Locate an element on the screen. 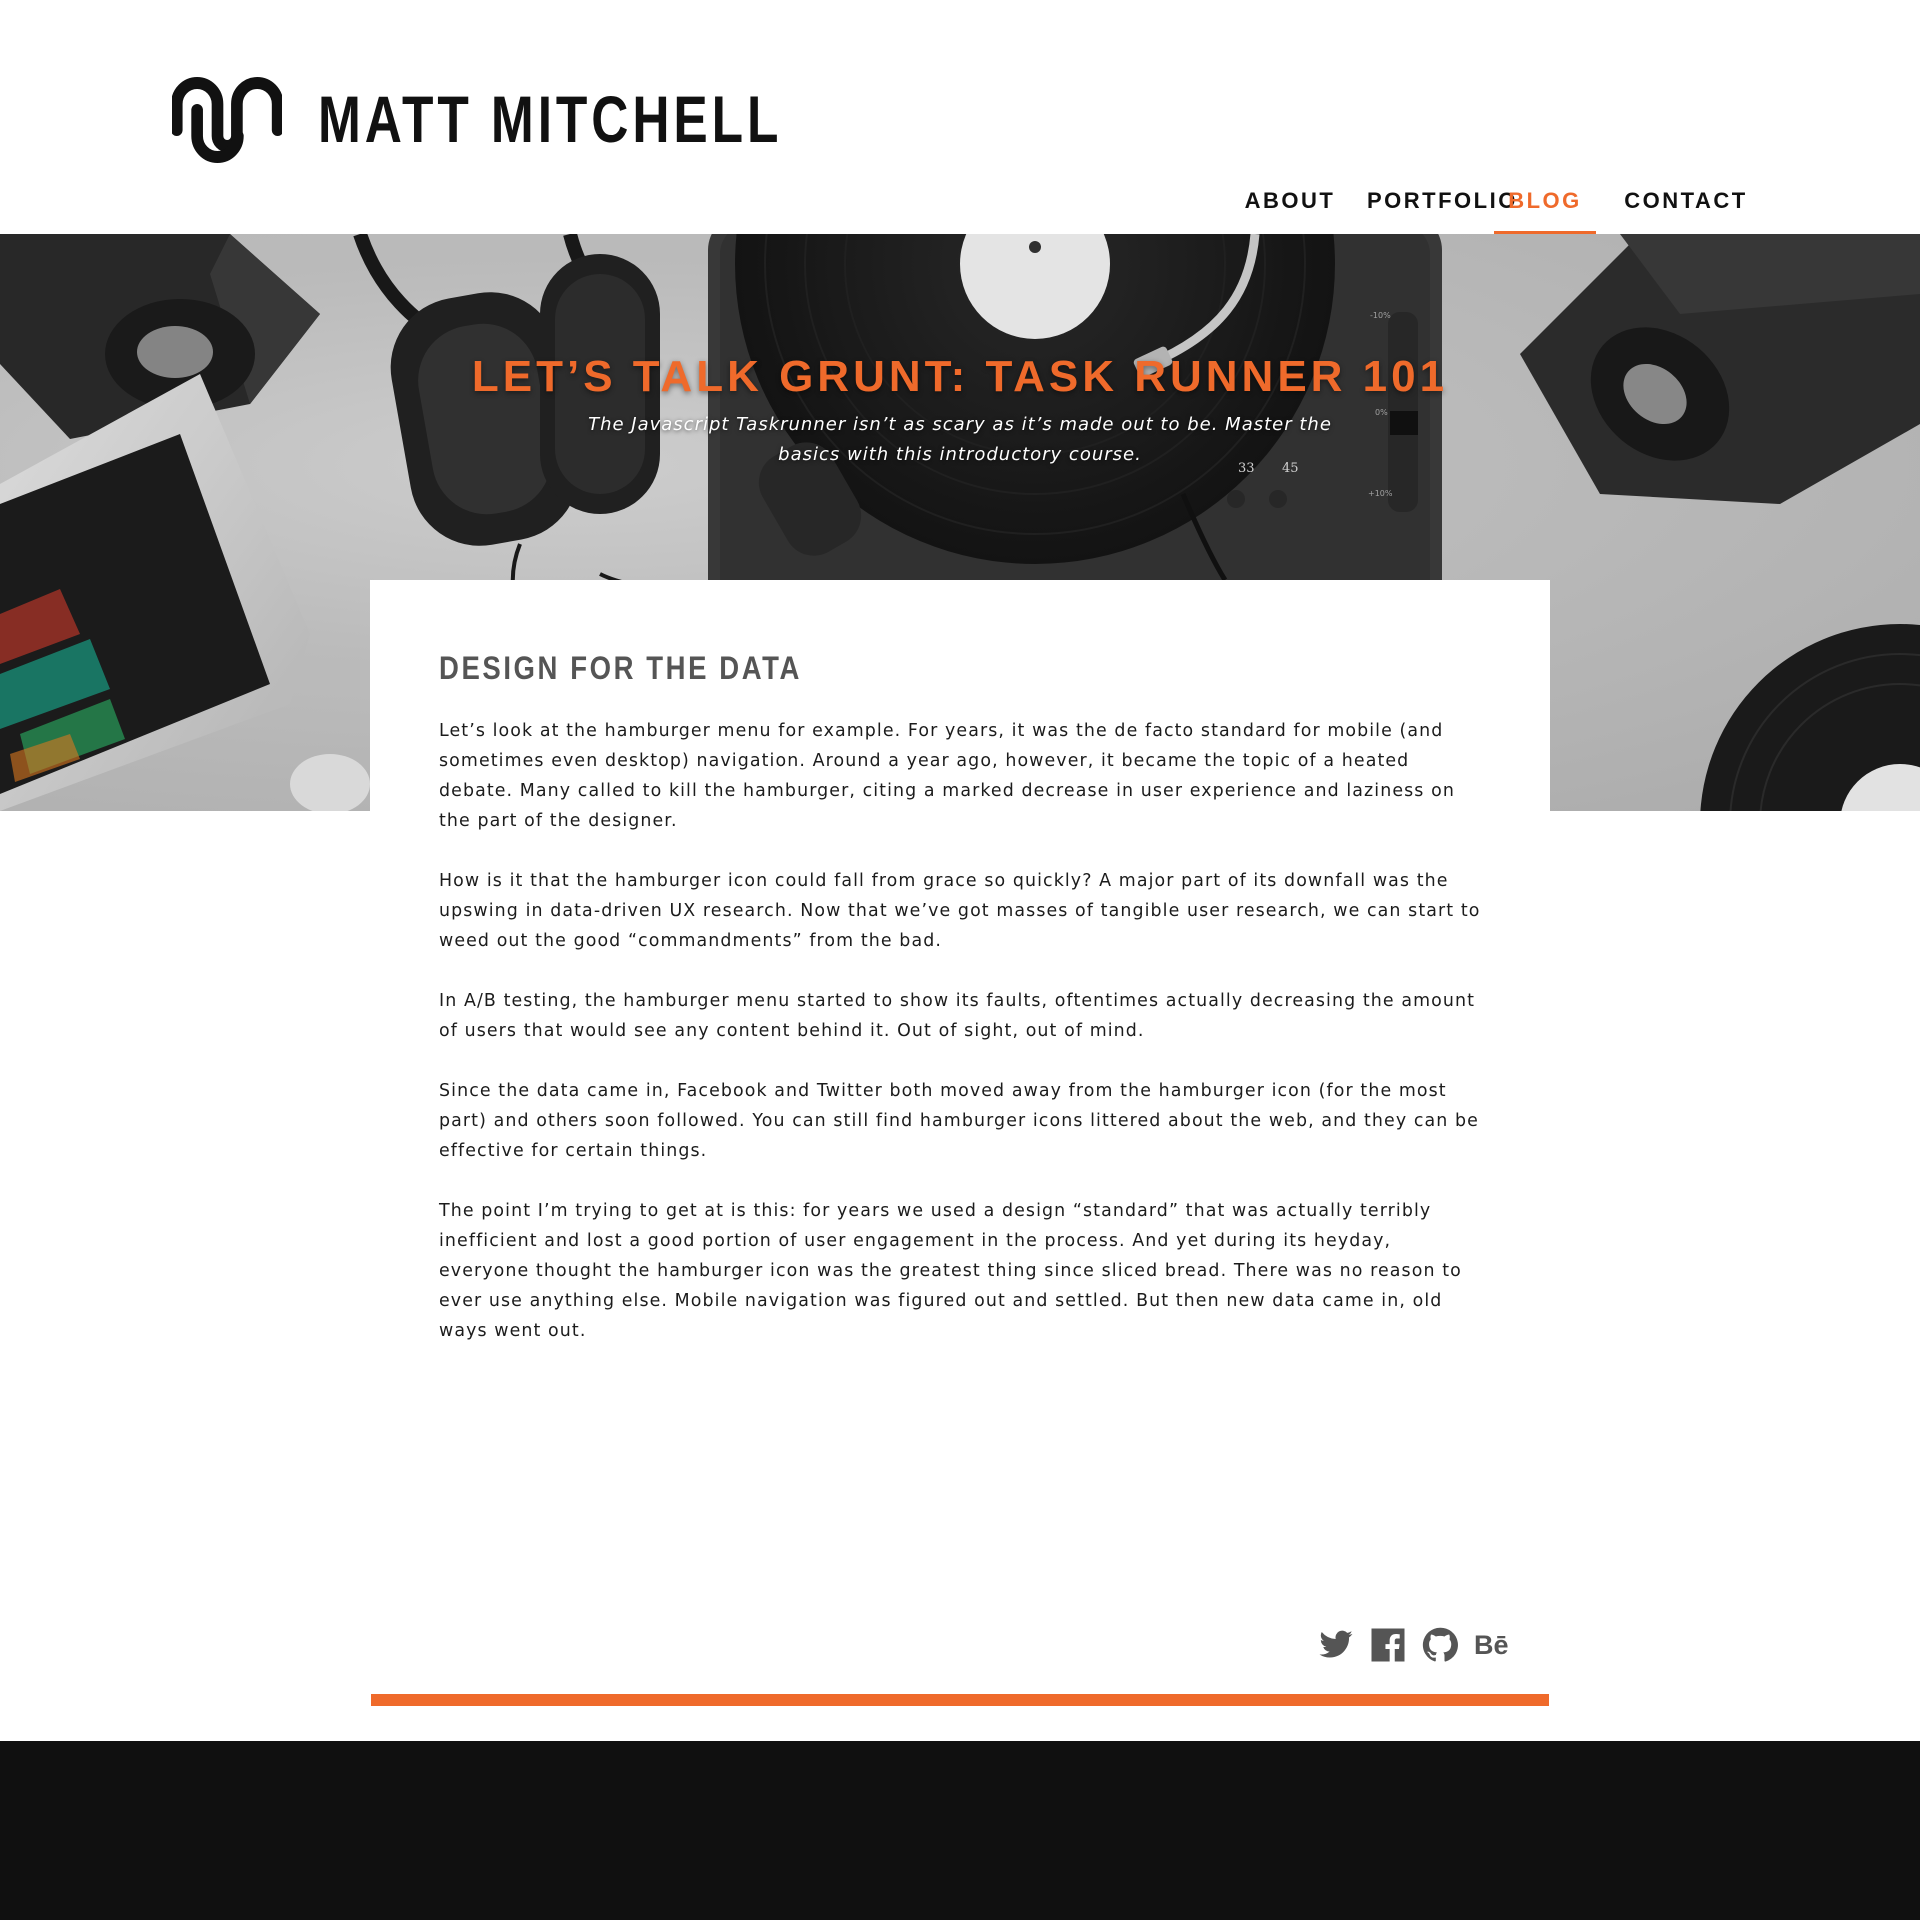 The image size is (1920, 1920). site-name: MATT MITCHELL is located at coordinates (550, 119).